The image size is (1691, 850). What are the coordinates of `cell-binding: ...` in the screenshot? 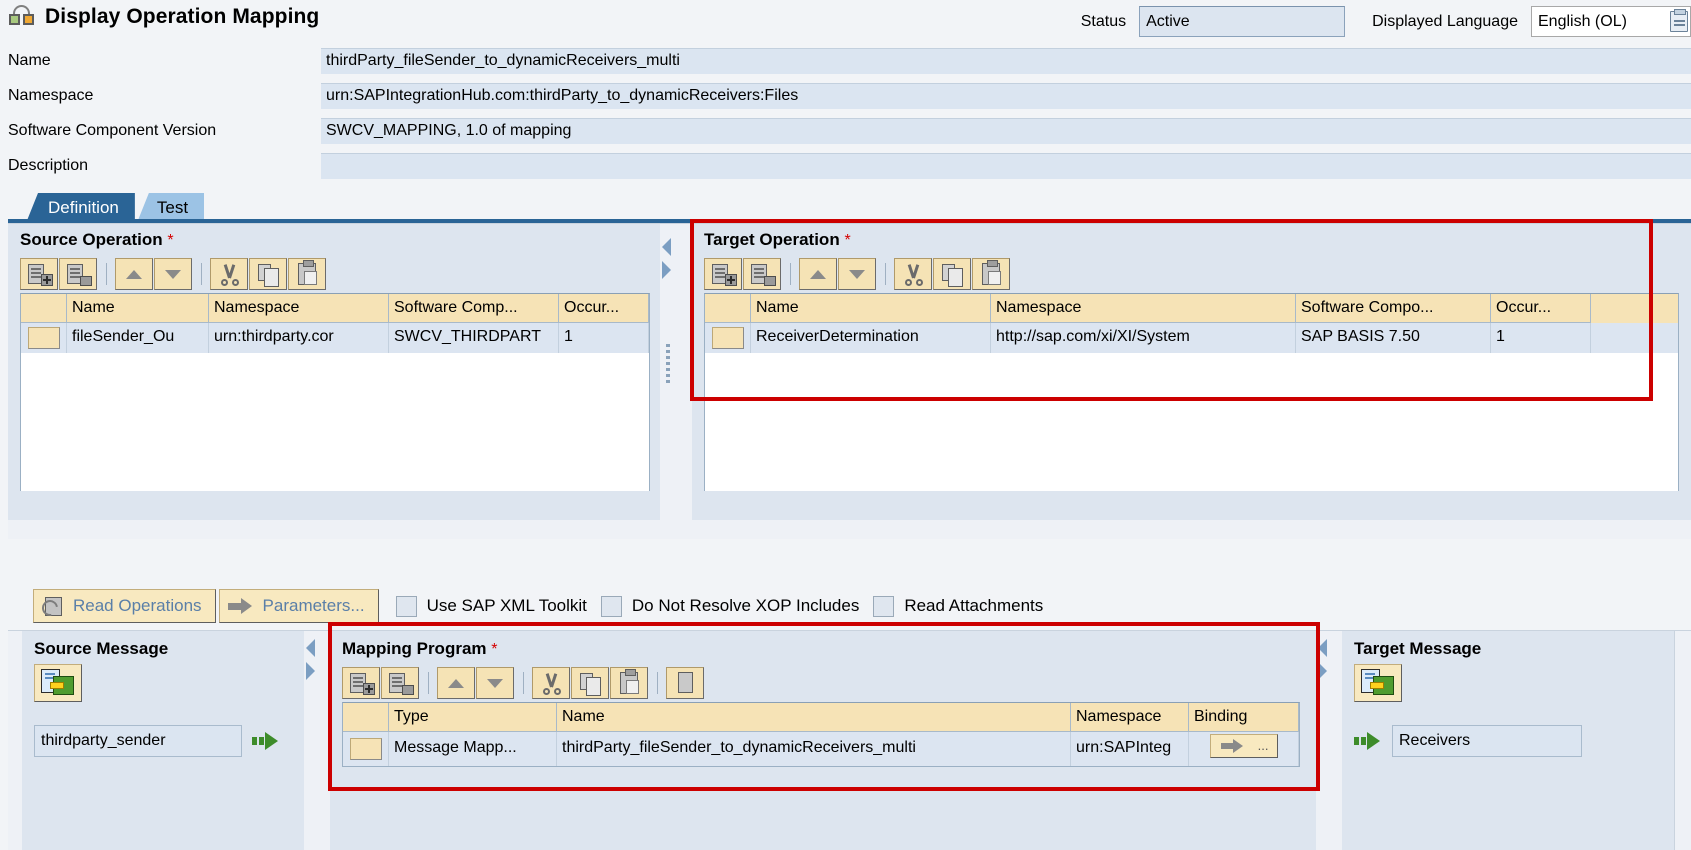 It's located at (1244, 749).